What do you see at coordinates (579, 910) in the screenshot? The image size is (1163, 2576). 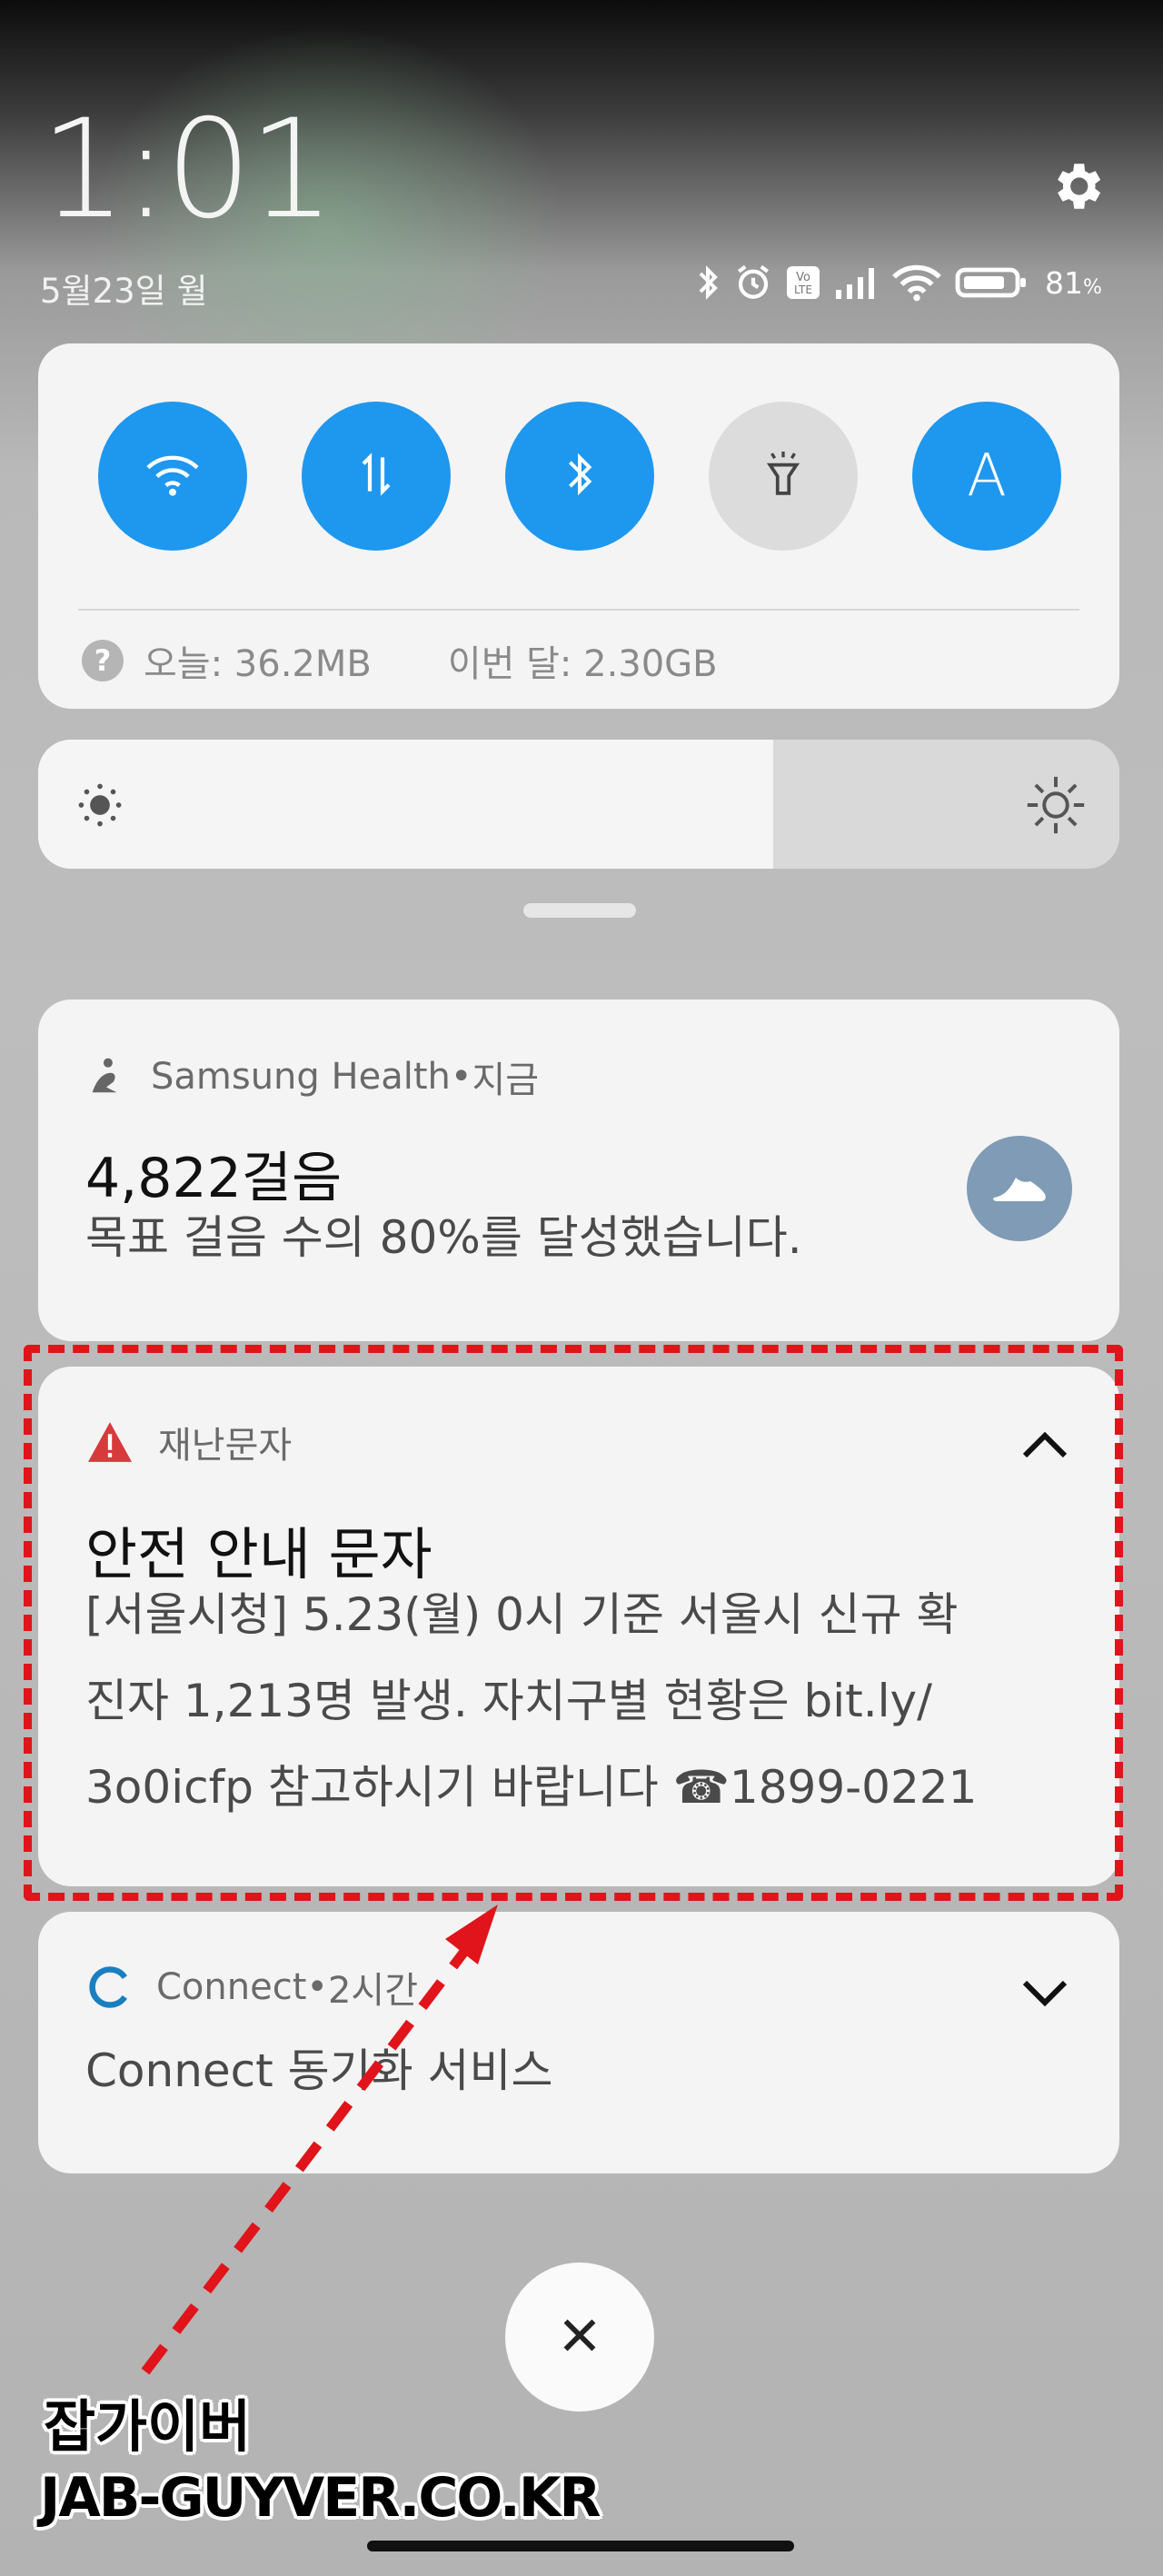 I see `panel-drag-handle` at bounding box center [579, 910].